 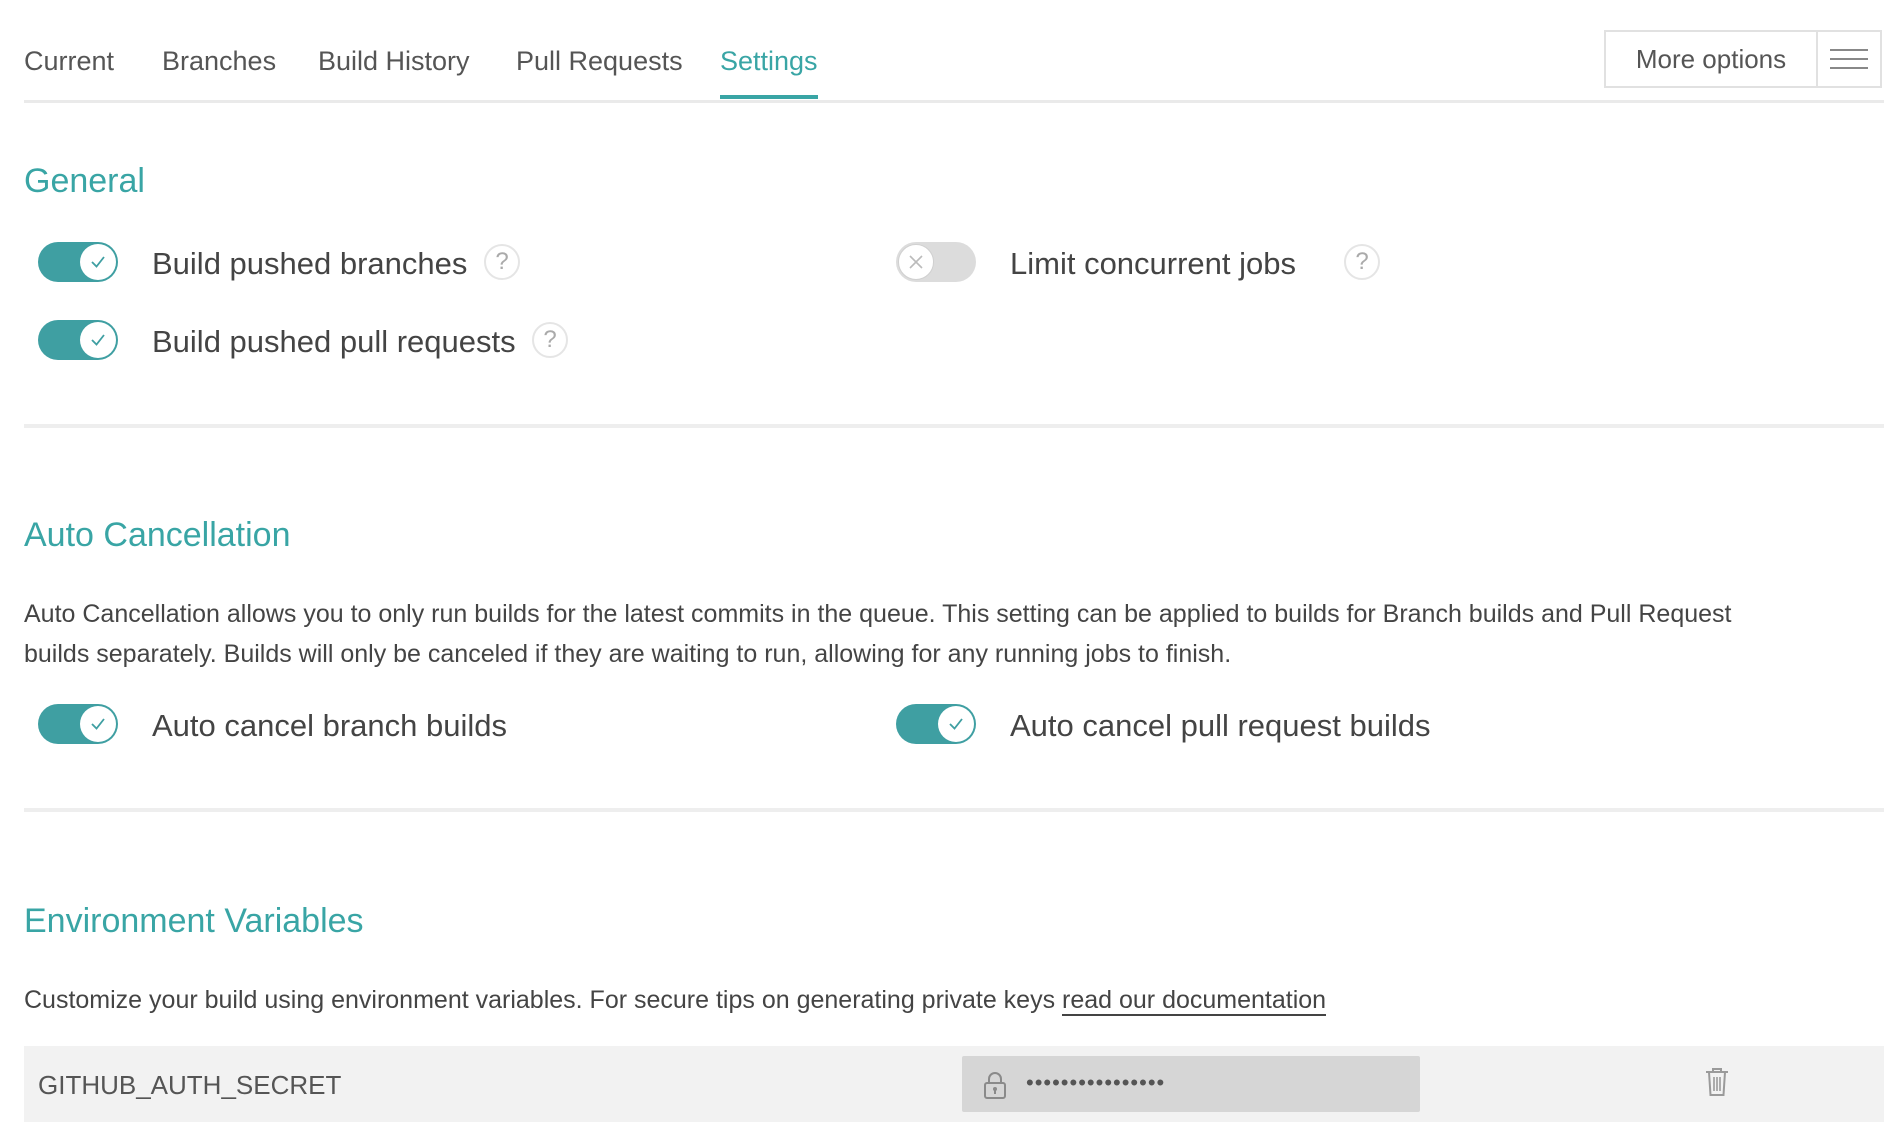 What do you see at coordinates (1096, 1082) in the screenshot?
I see `env-var-masked-value: ••••••••••••••••` at bounding box center [1096, 1082].